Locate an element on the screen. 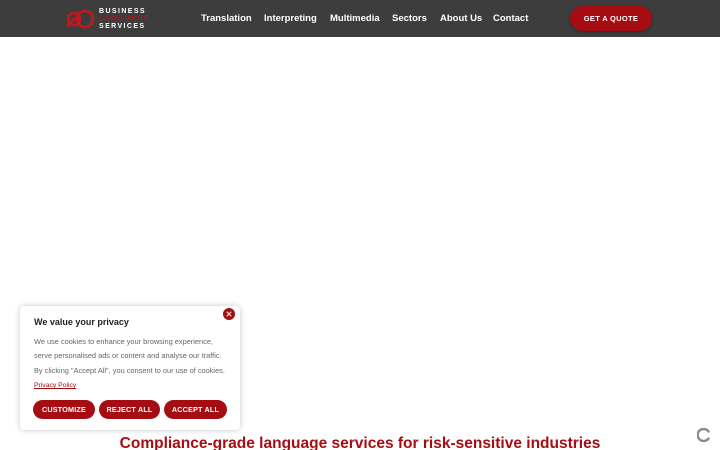 The image size is (720, 450). nav-item-interpreting: Interpreting is located at coordinates (290, 18).